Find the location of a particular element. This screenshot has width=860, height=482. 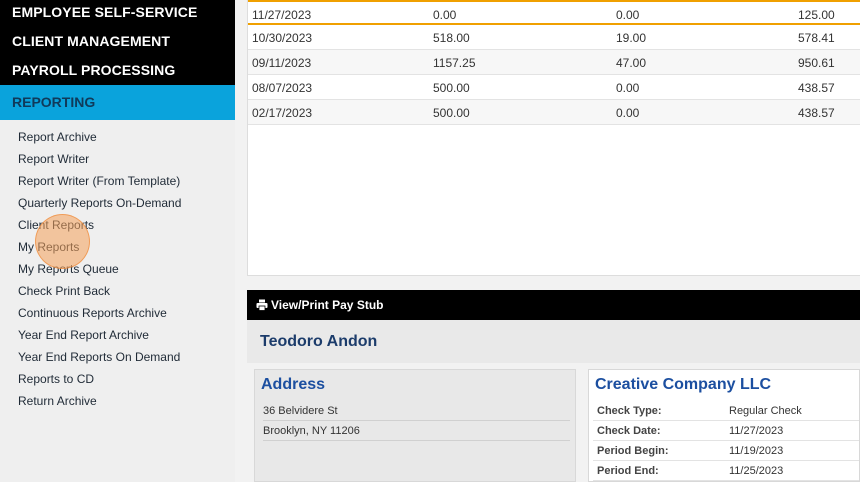

table-row: 10/30/2023 518.00 19.00 578.41 is located at coordinates (554, 37).